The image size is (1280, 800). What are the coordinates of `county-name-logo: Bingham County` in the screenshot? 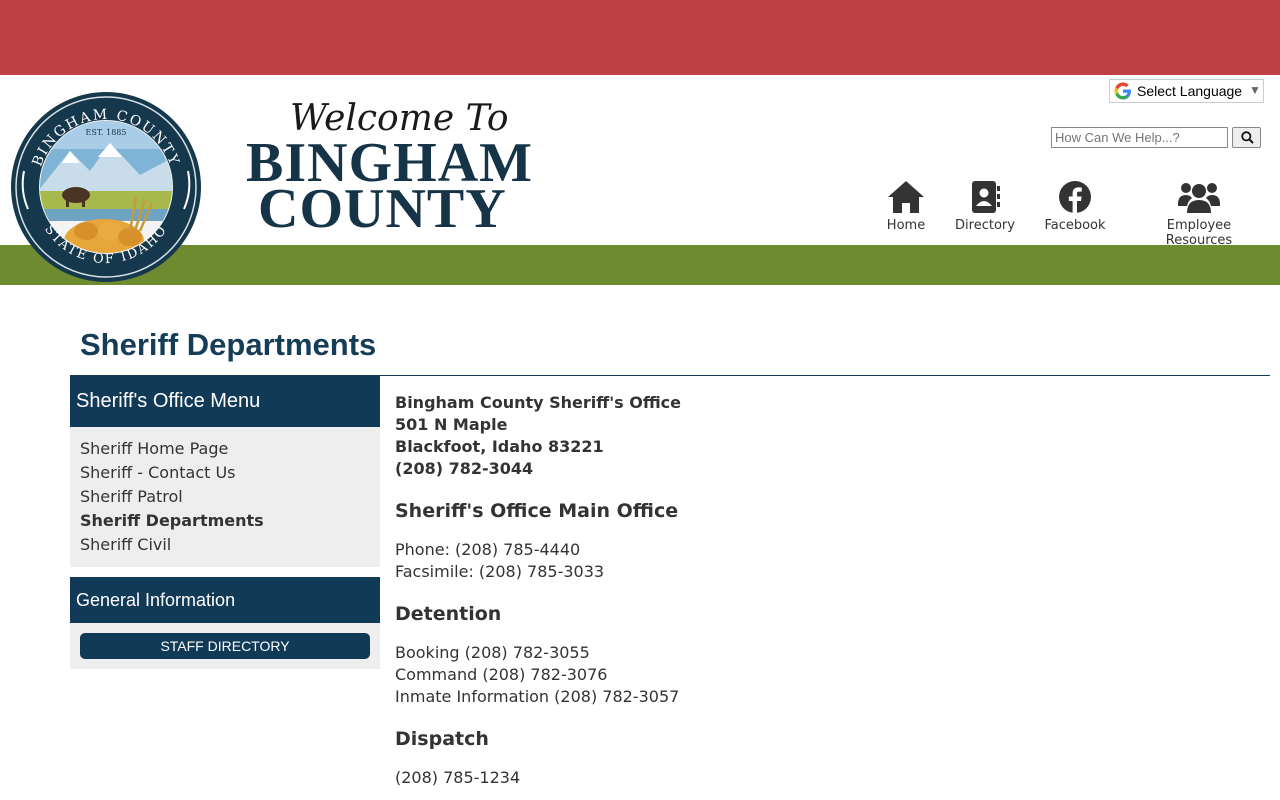 It's located at (389, 187).